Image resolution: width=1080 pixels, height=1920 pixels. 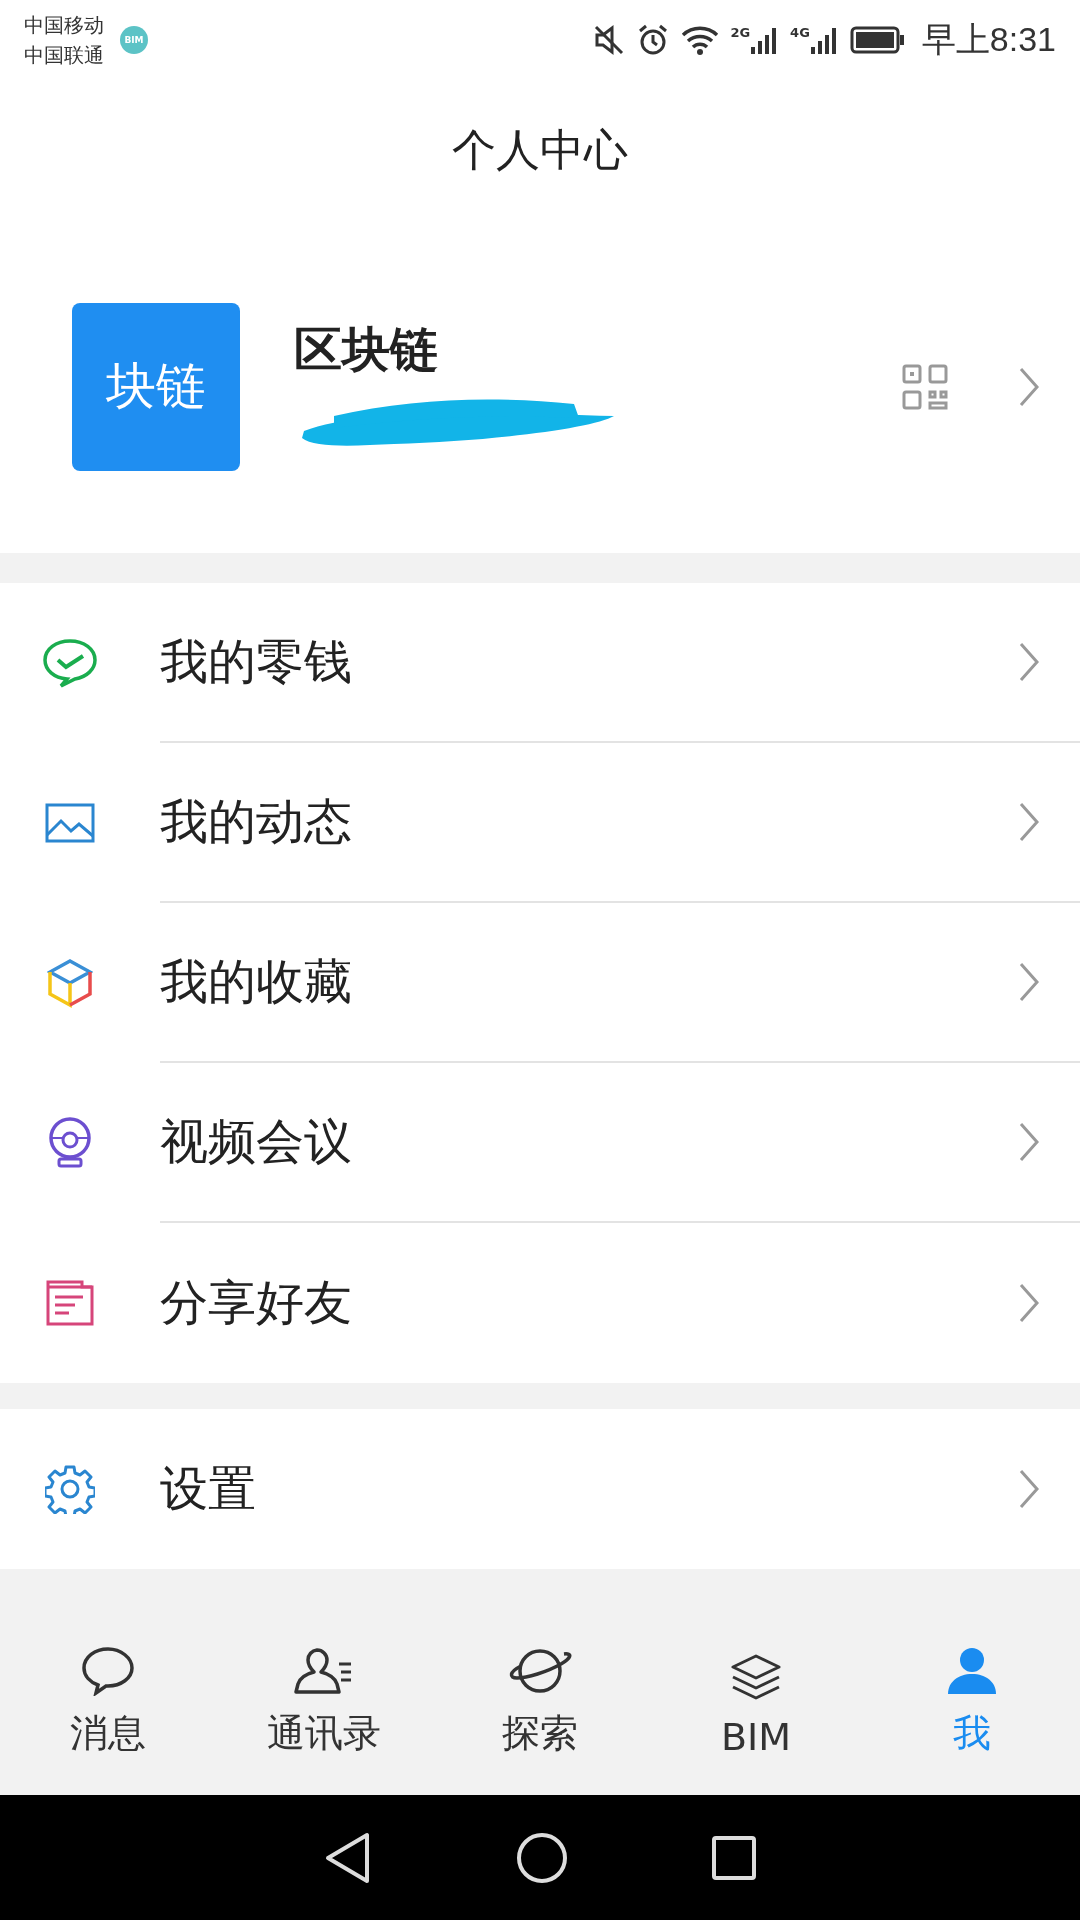 I want to click on battery-icon, so click(x=877, y=40).